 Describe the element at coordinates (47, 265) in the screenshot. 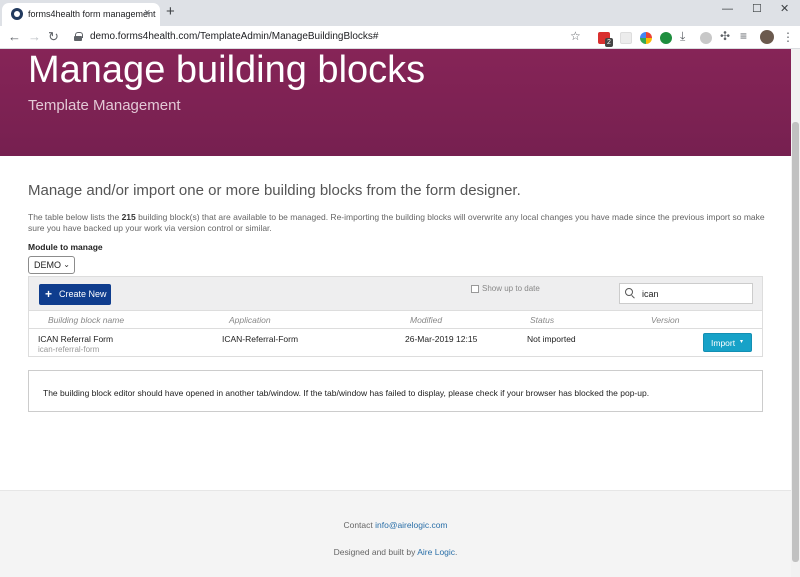

I see `module-selected-value: DEMO` at that location.